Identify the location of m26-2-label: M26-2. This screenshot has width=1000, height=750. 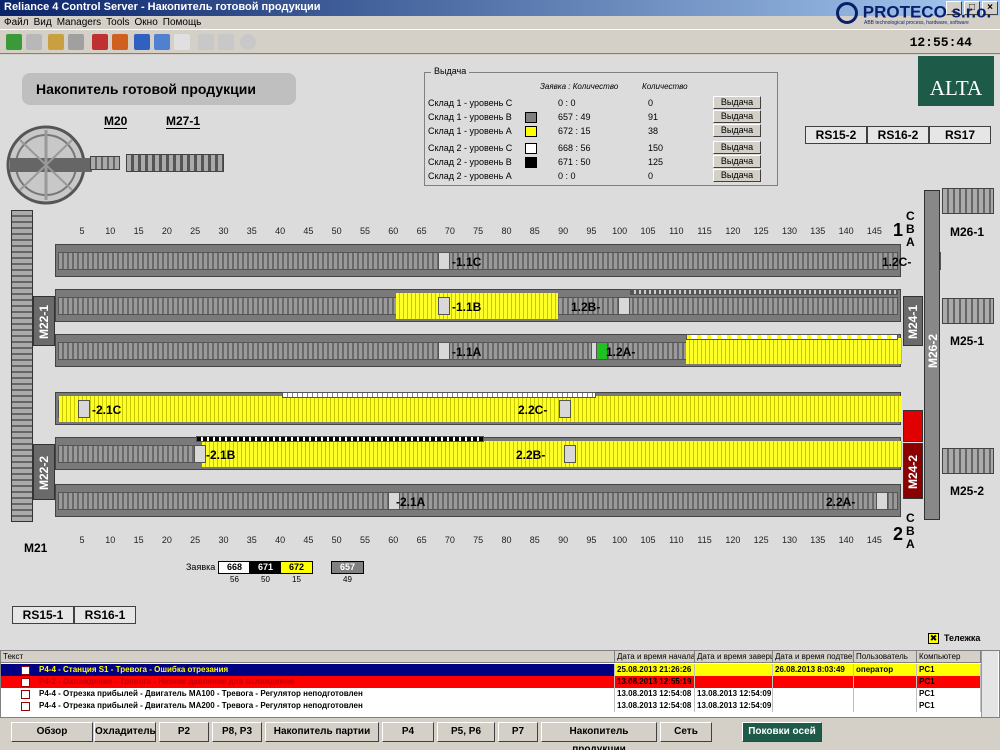
(933, 351).